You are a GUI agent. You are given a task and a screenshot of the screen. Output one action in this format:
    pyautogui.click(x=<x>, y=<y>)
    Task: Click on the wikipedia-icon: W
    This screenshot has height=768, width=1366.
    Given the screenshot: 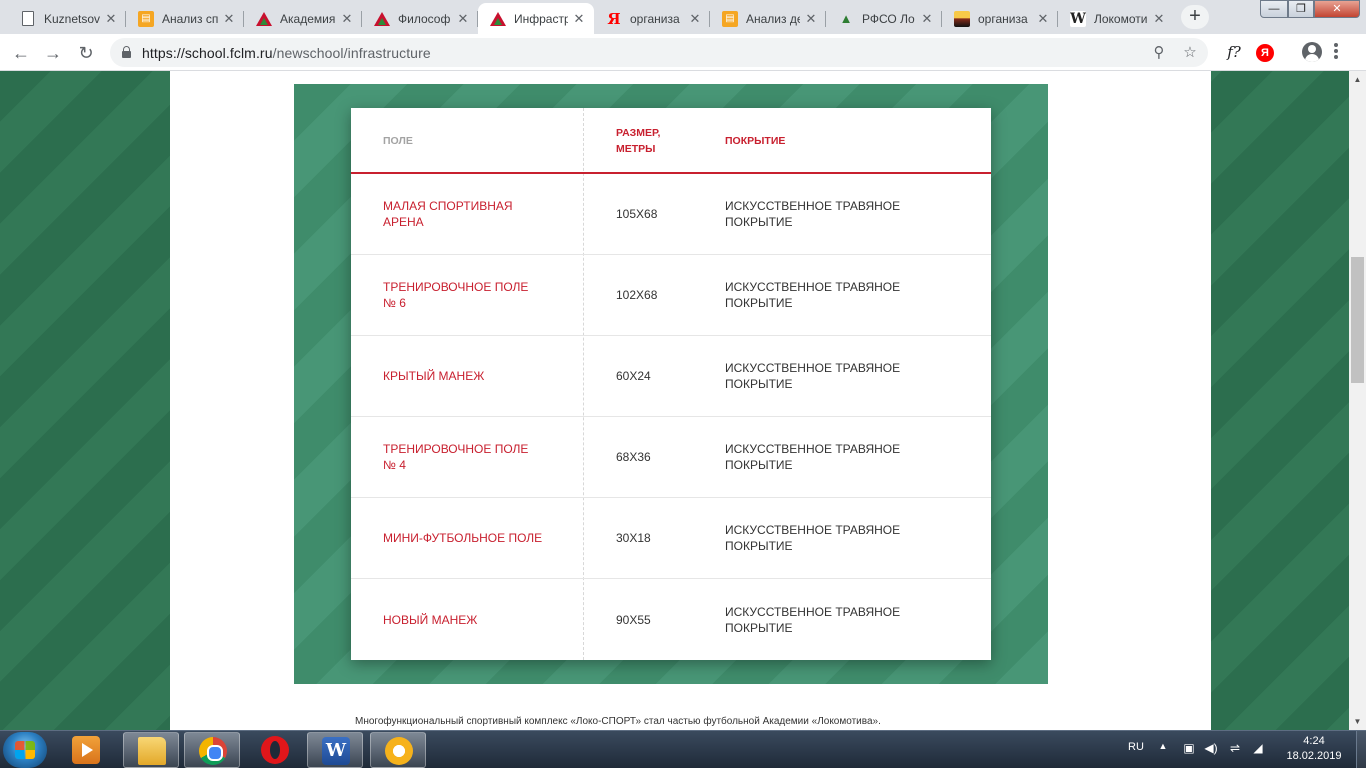 What is the action you would take?
    pyautogui.click(x=1078, y=18)
    